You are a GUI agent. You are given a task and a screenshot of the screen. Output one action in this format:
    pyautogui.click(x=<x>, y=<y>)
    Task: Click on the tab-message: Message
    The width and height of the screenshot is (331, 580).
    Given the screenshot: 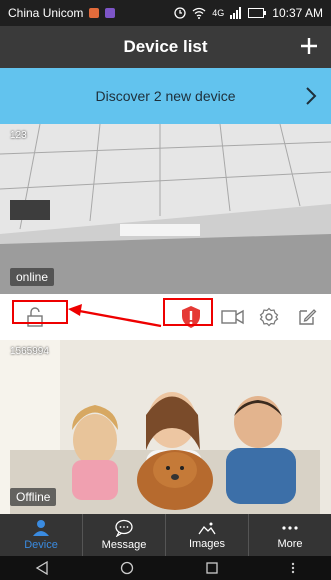 What is the action you would take?
    pyautogui.click(x=124, y=535)
    